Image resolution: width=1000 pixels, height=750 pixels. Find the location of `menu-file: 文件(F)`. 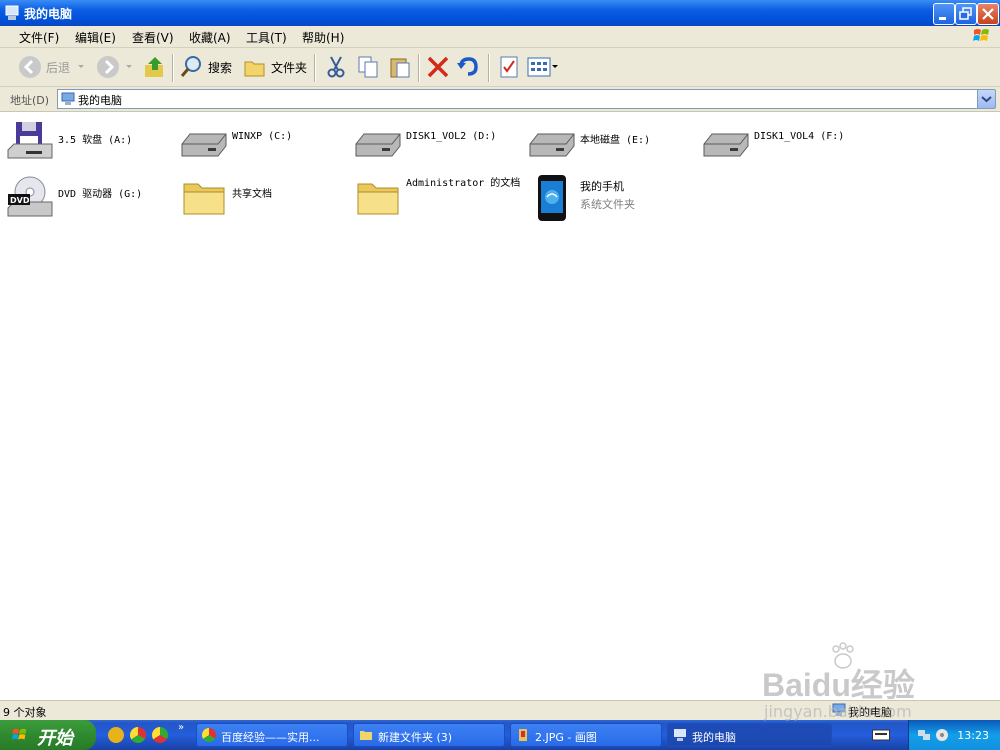

menu-file: 文件(F) is located at coordinates (39, 37).